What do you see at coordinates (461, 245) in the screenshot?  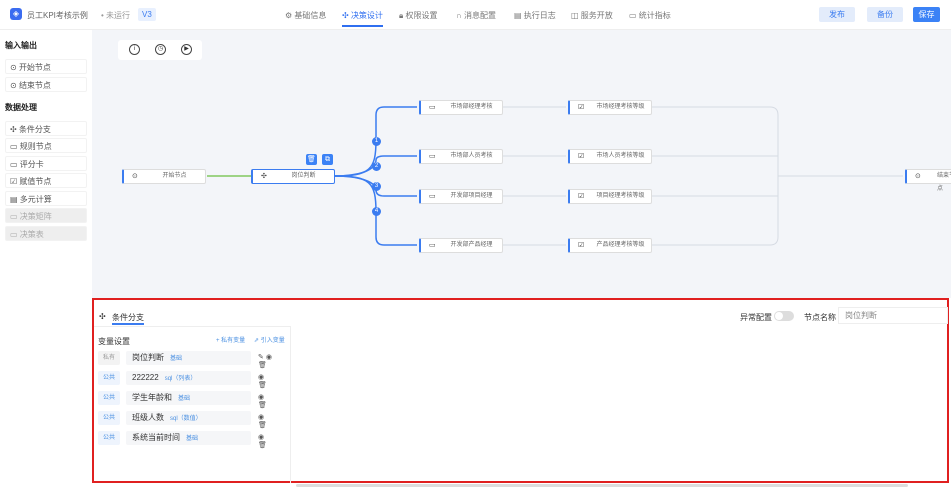 I see `scorecard-node: ▭ 开发部产品经理` at bounding box center [461, 245].